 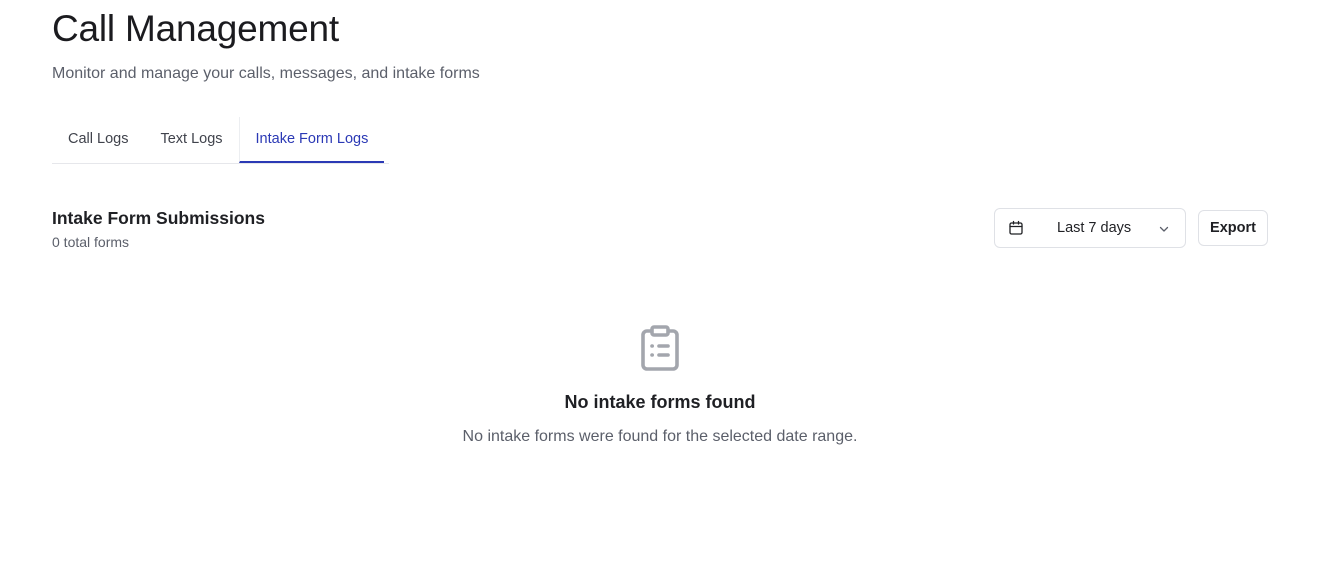 I want to click on clipboard-list-icon, so click(x=660, y=348).